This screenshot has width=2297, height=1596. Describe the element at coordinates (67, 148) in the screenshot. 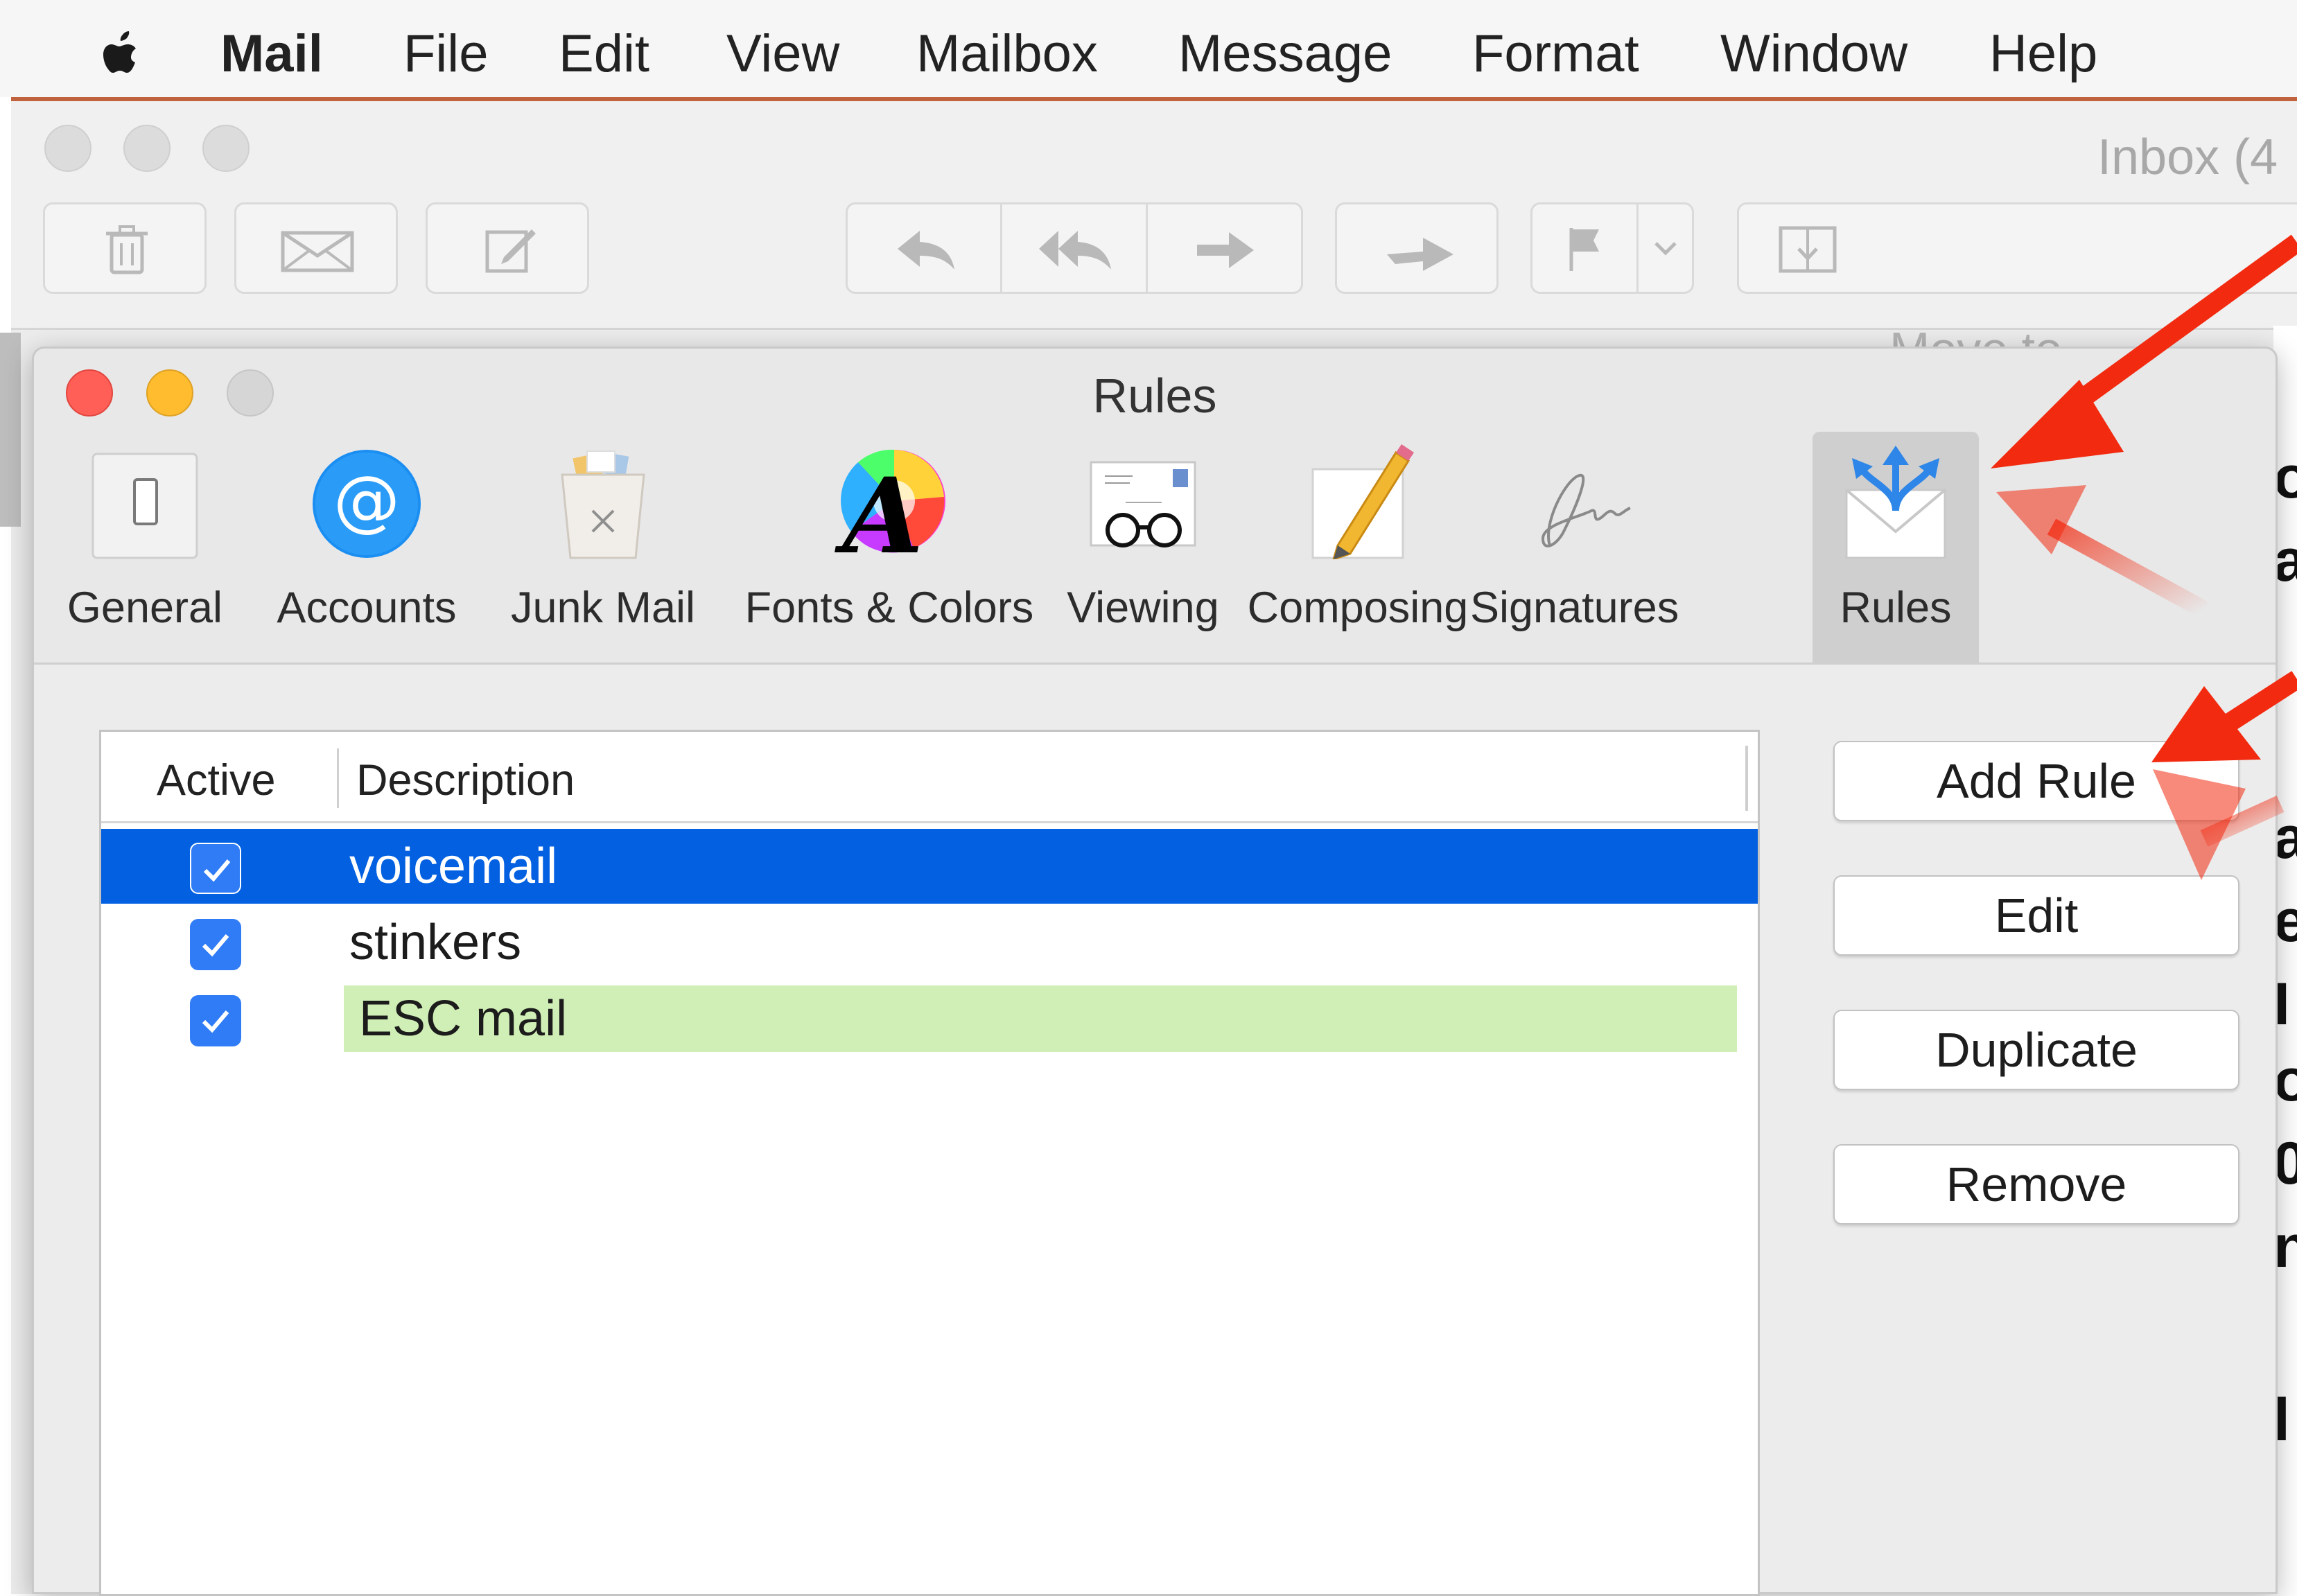

I see `close-button-inactive` at that location.